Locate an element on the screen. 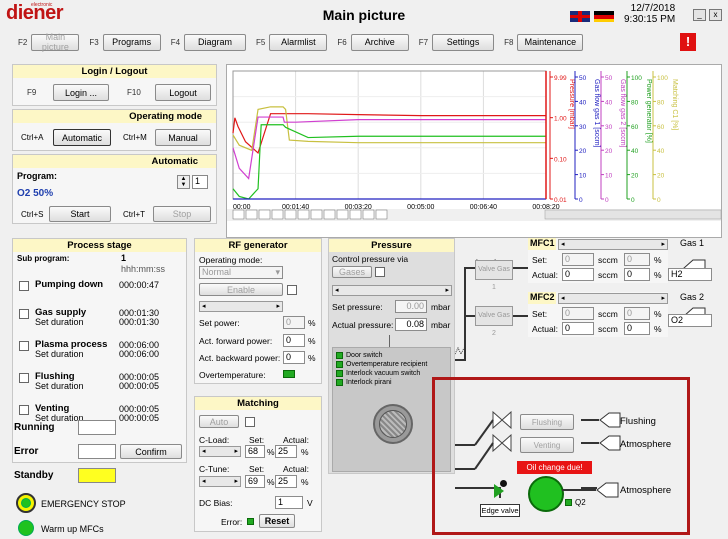 Image resolution: width=728 pixels, height=539 pixels. control-pressure-label: Control pressure via is located at coordinates (370, 259).